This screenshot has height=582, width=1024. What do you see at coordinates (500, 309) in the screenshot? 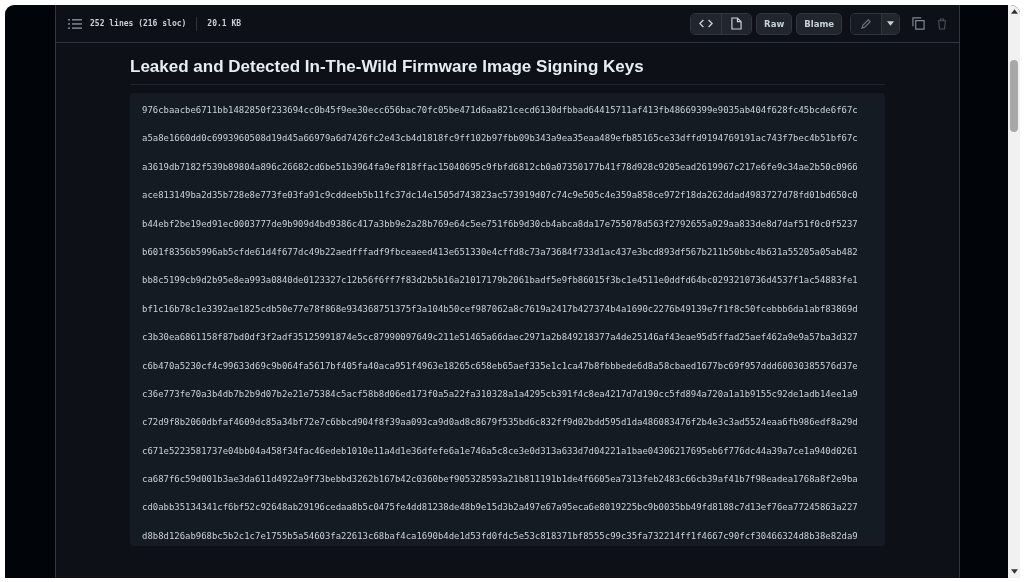
I see `key-line: bf1c16b78c1e3392ae1825cdb50e77e78f868e934368751375f3a104b50cef987062a8c7619a2417b427374b4a1690c2276b49139e7f1f8c50fcebbb6da1abf83869d` at bounding box center [500, 309].